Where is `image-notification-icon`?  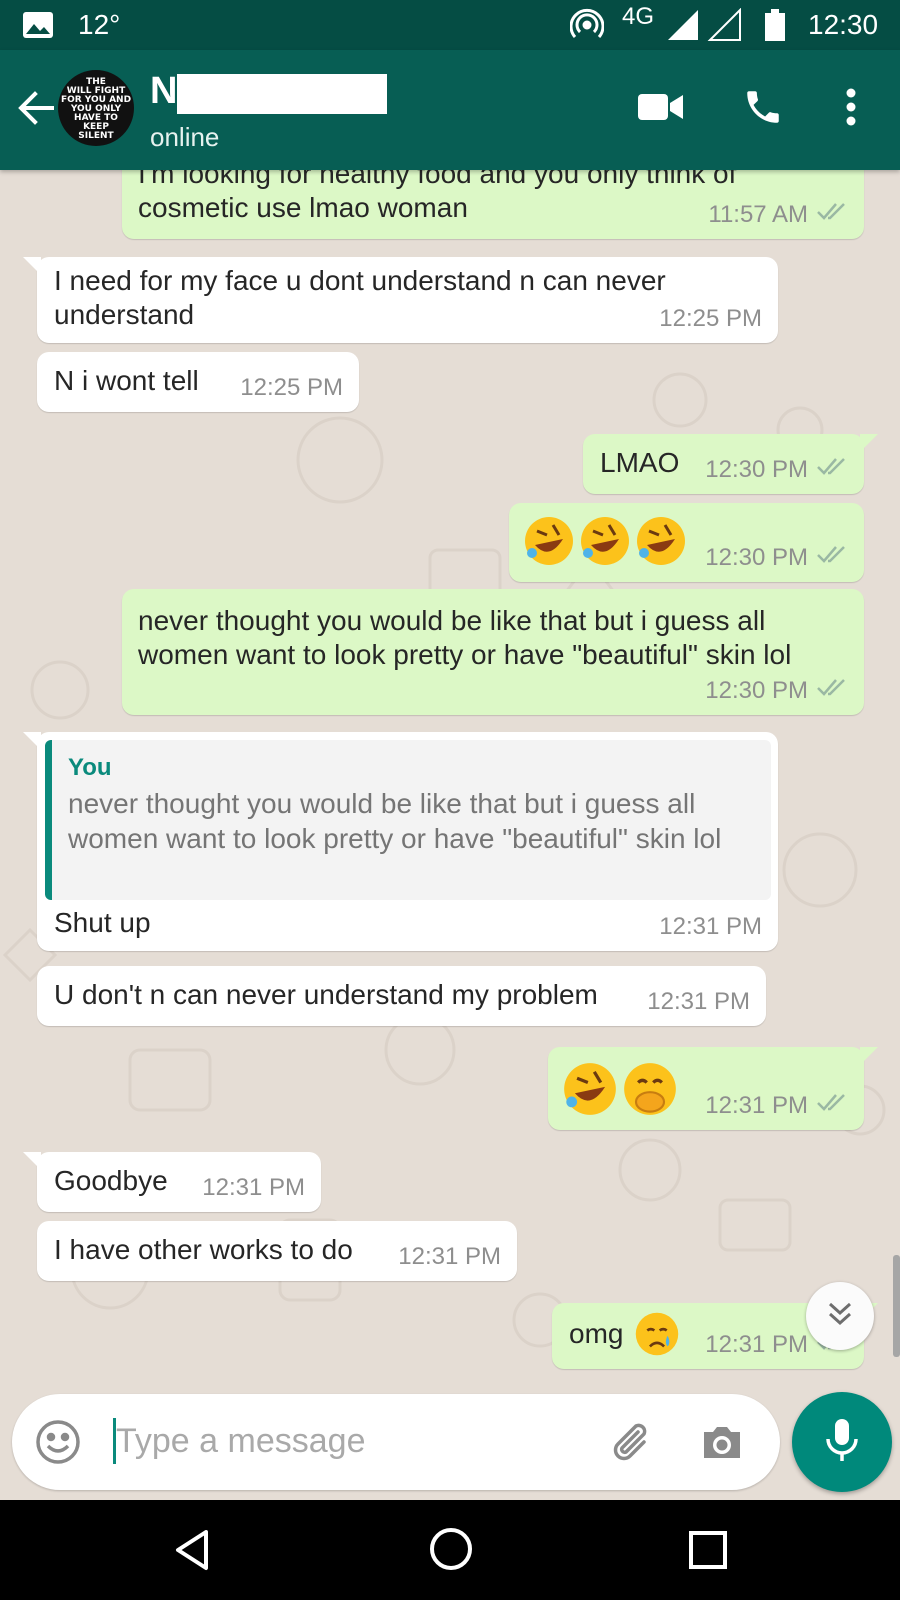
image-notification-icon is located at coordinates (38, 25).